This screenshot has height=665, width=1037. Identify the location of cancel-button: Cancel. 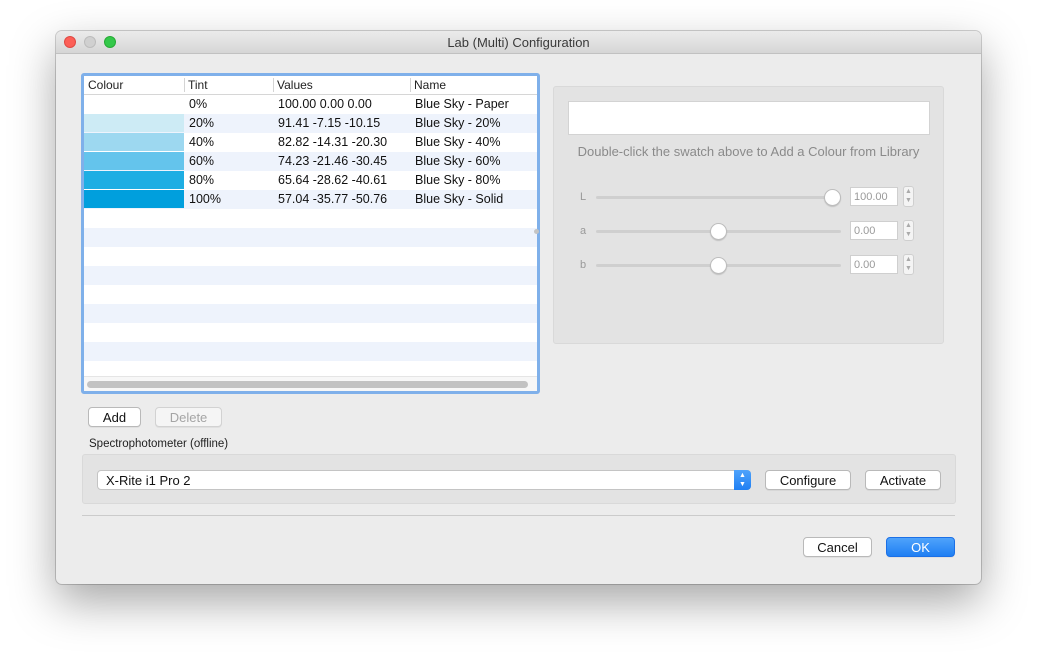
(837, 547).